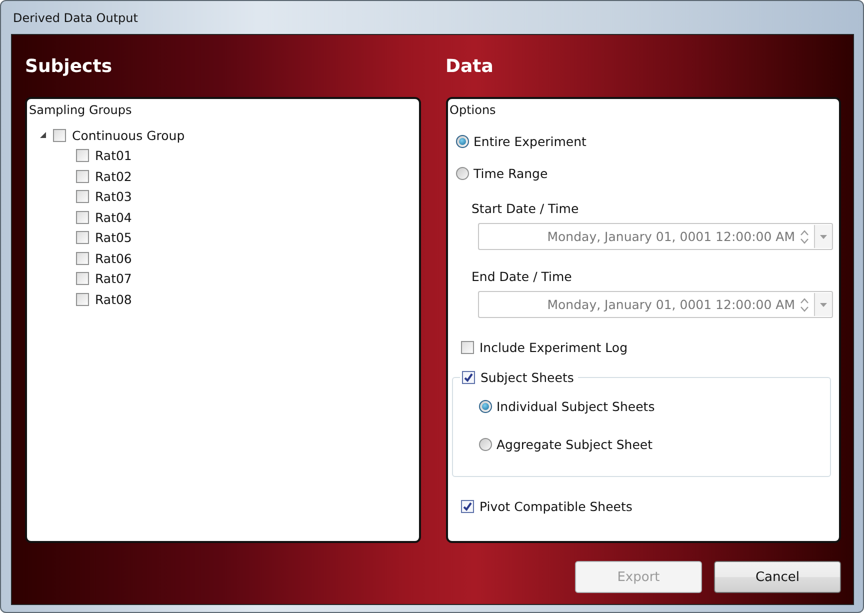 The width and height of the screenshot is (864, 613). Describe the element at coordinates (113, 278) in the screenshot. I see `tree-item-label: Rat07` at that location.